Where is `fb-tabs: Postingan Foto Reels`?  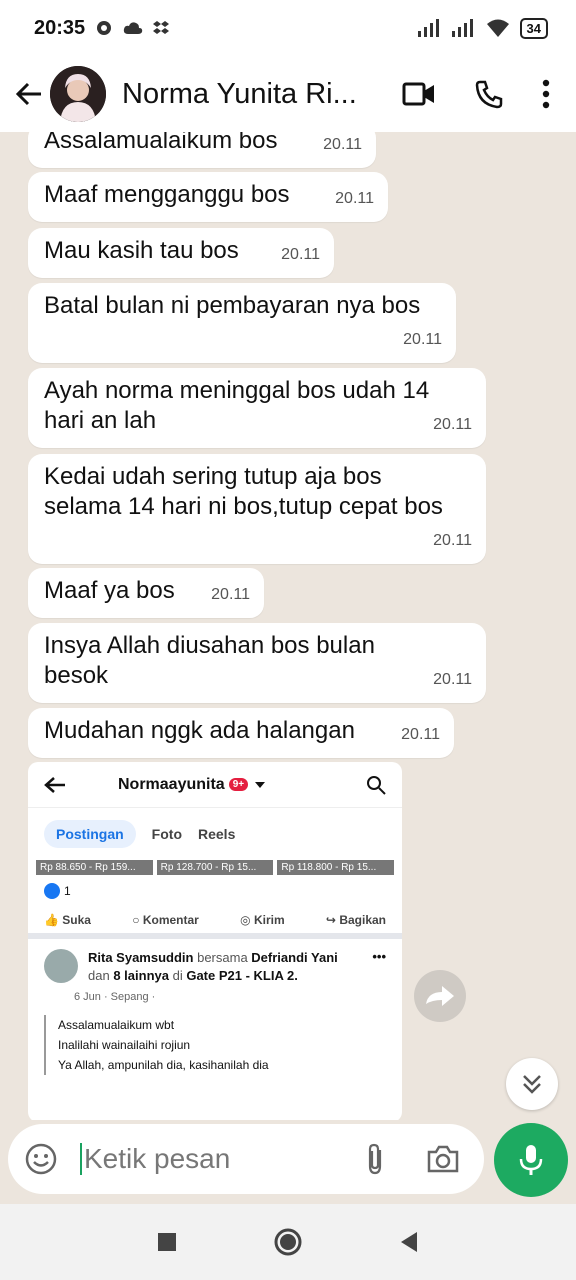
fb-tabs: Postingan Foto Reels is located at coordinates (215, 834).